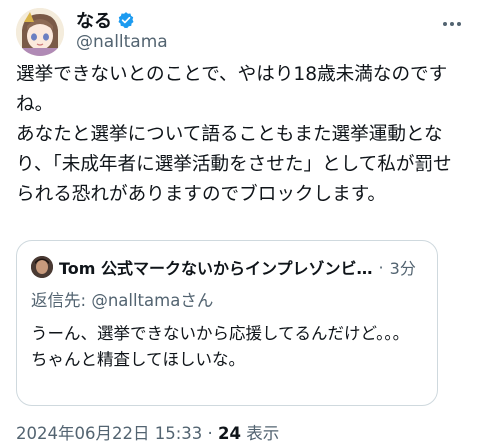 This screenshot has width=480, height=446. Describe the element at coordinates (220, 346) in the screenshot. I see `quoted-tweet-text: うーん、選挙できないから応援してるんだけど。。。 ちゃんと精査してほしいな。` at that location.